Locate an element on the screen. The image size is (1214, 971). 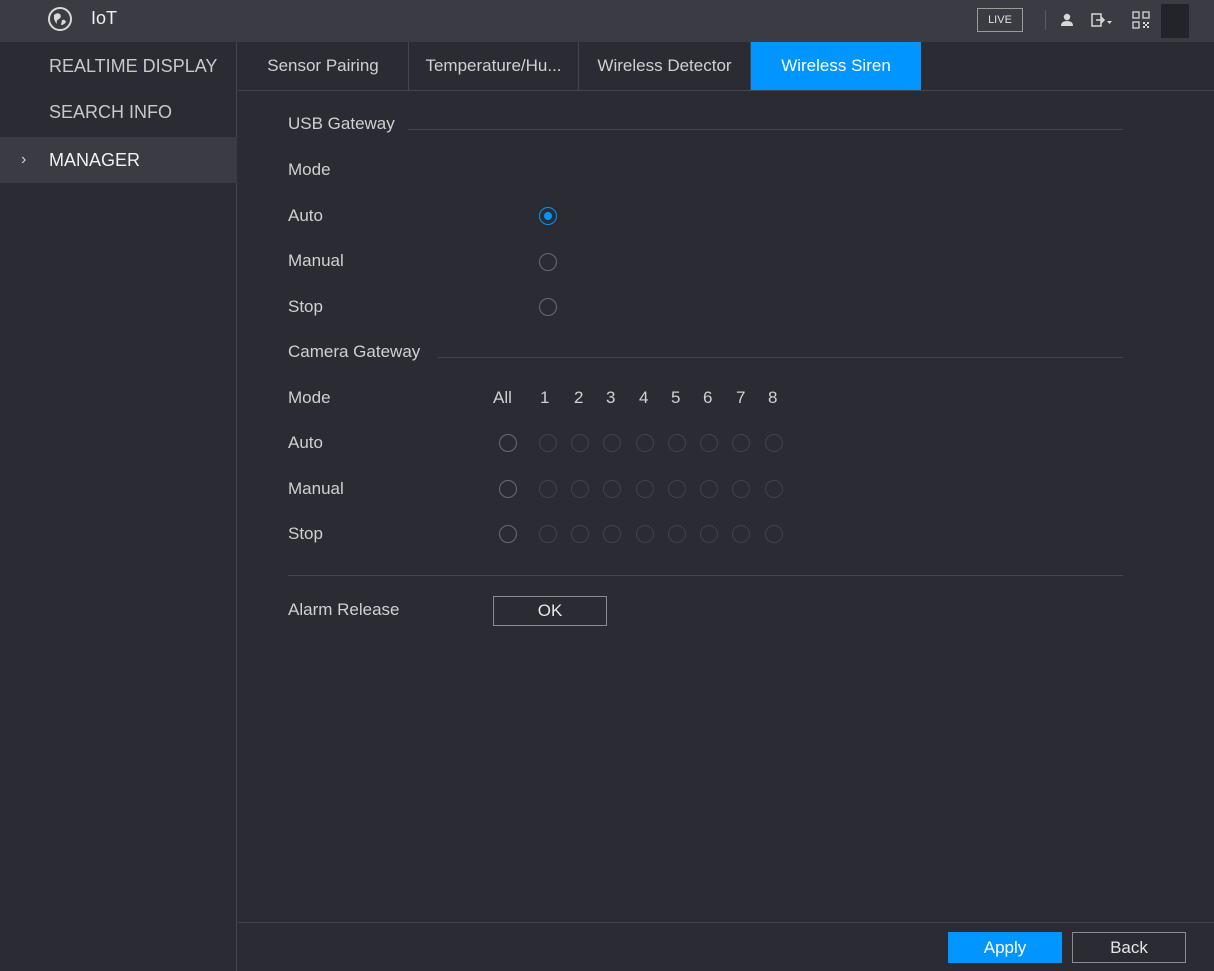
tab-sensor-pairing: Sensor Pairing is located at coordinates (323, 66).